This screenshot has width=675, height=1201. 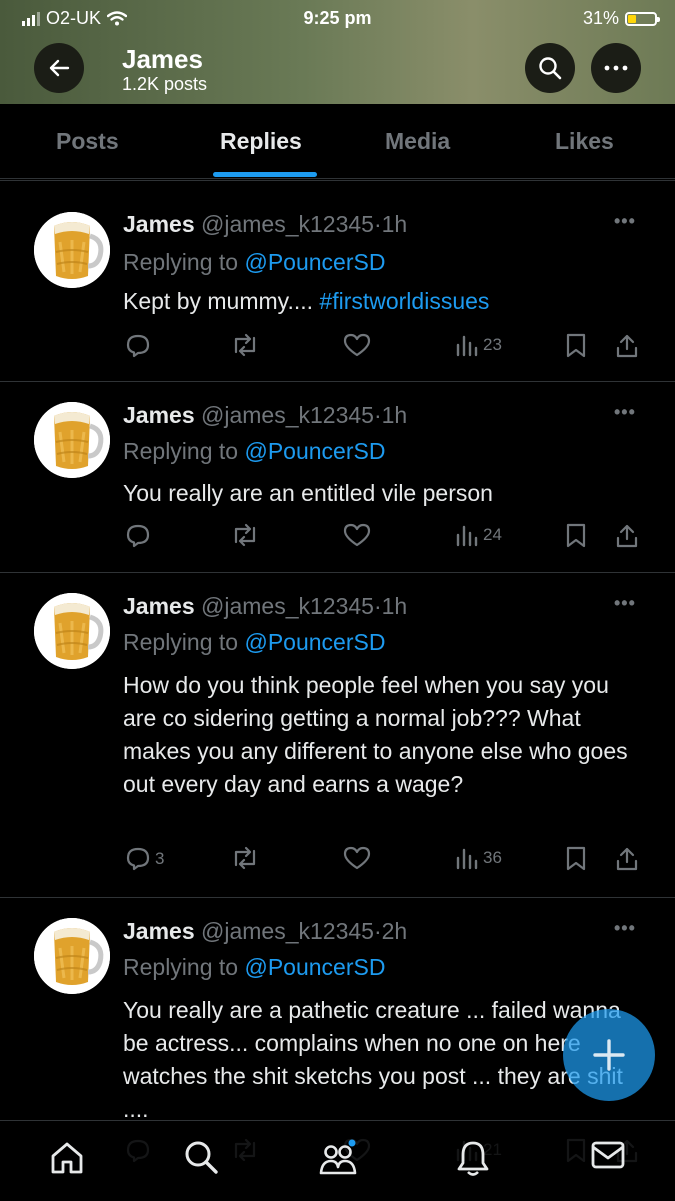 I want to click on active-tab-indicator, so click(x=265, y=174).